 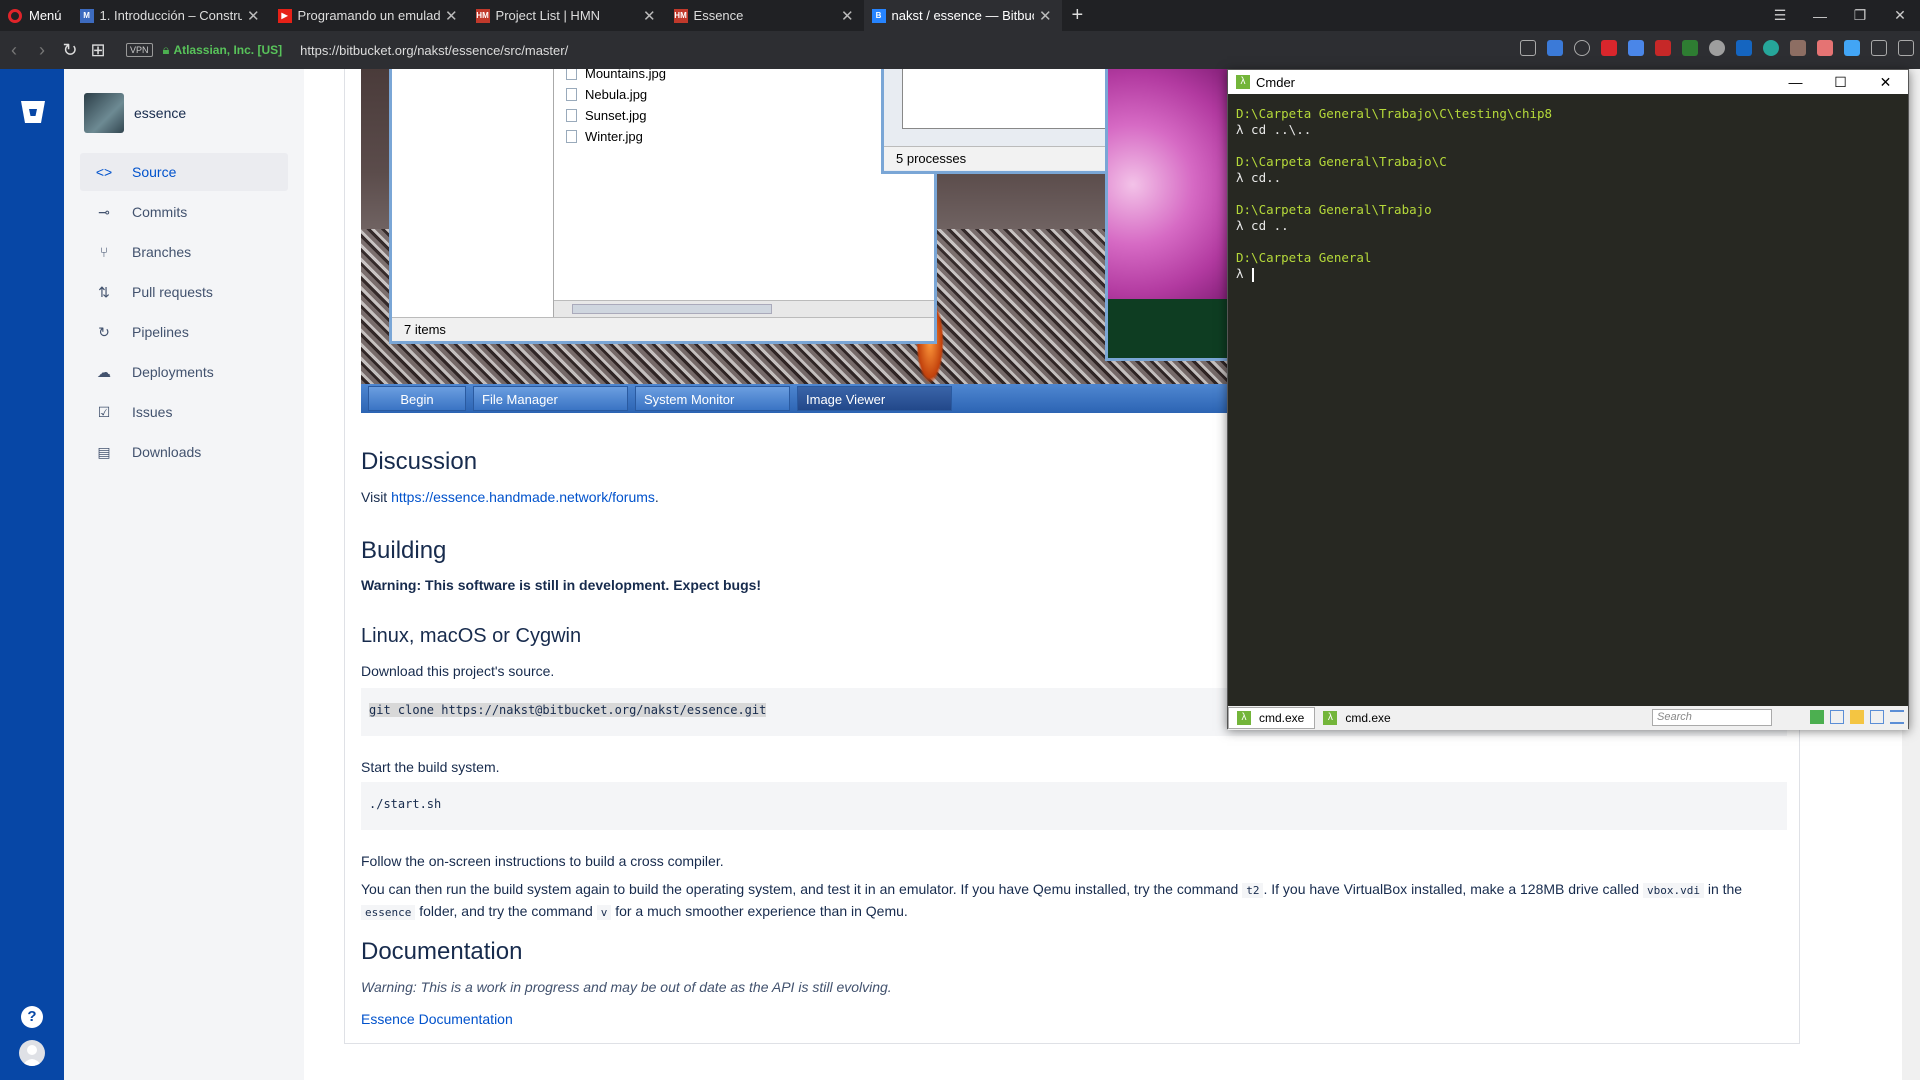 What do you see at coordinates (1357, 718) in the screenshot?
I see `cmder-tab: λ cmd.exe` at bounding box center [1357, 718].